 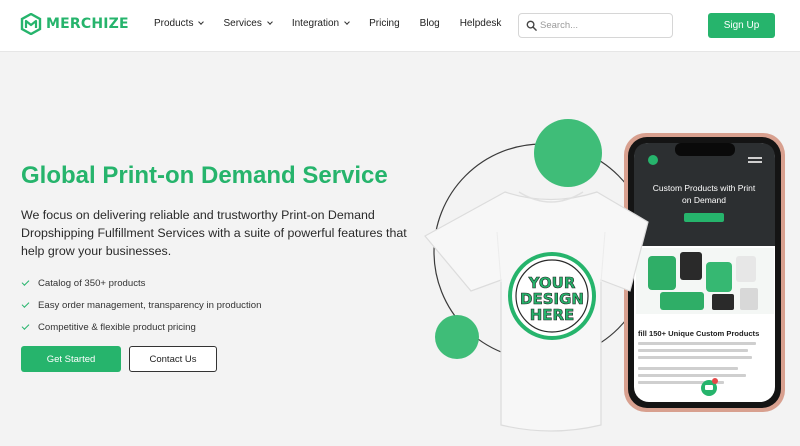 What do you see at coordinates (31, 24) in the screenshot?
I see `merchize-logo-icon` at bounding box center [31, 24].